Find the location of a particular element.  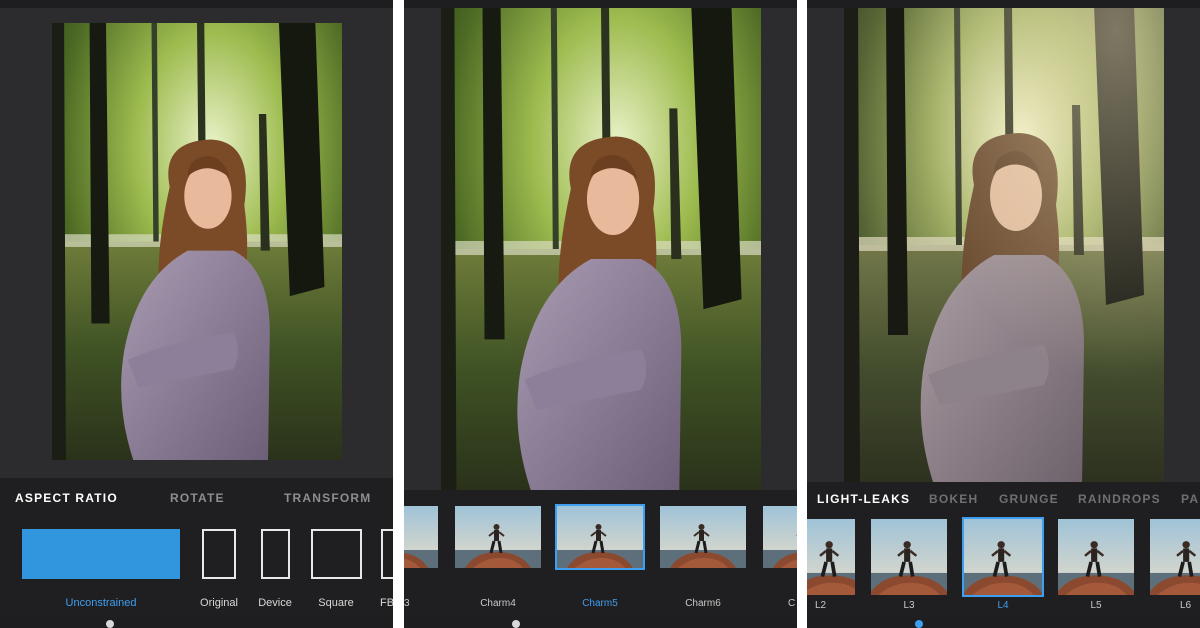

unconstrained-label: Unconstrained is located at coordinates (101, 603).